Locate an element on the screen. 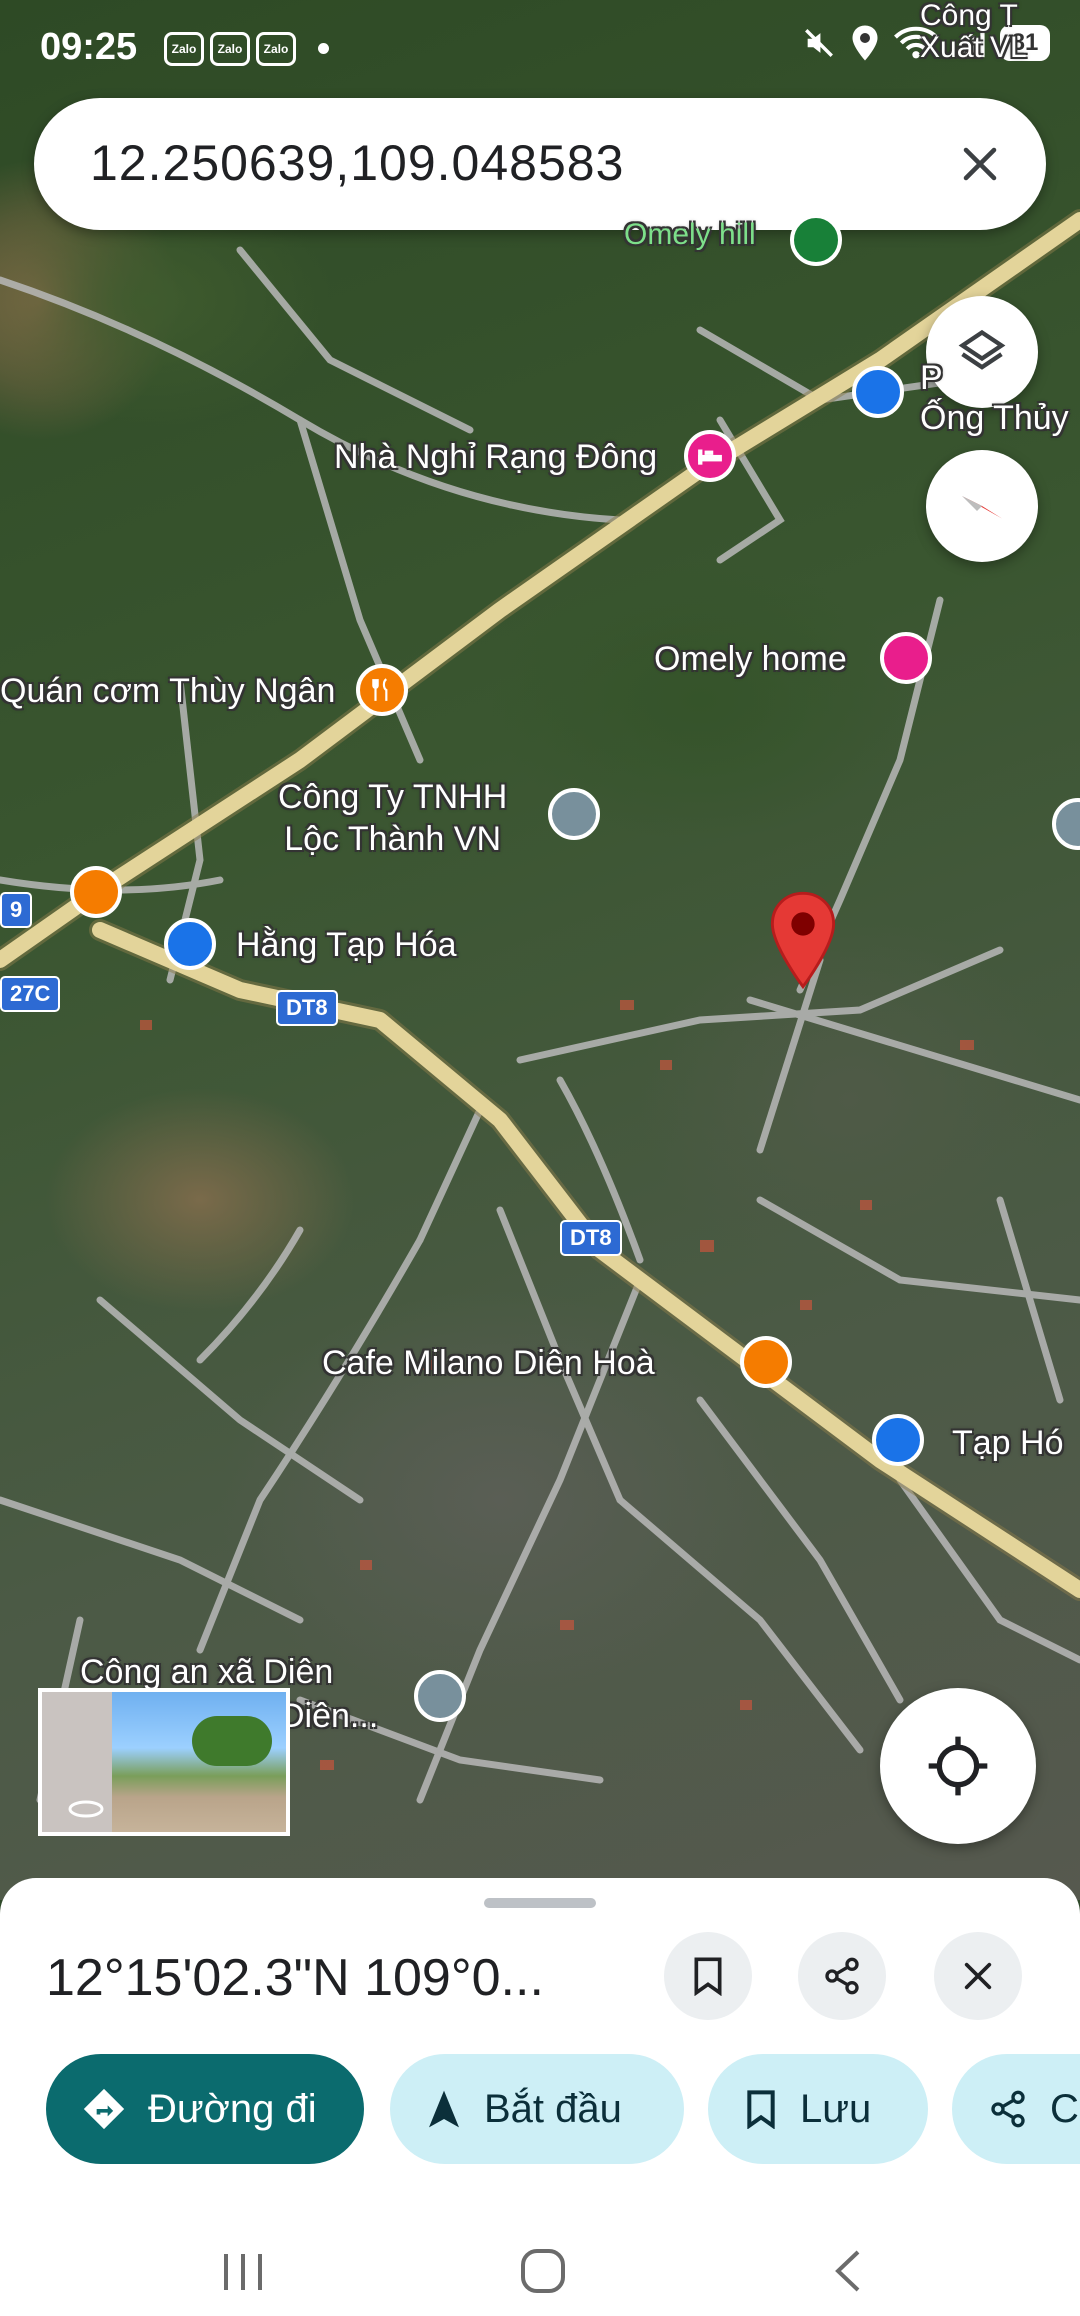 This screenshot has width=1080, height=2316. directions-label: Đường đi is located at coordinates (232, 2108).